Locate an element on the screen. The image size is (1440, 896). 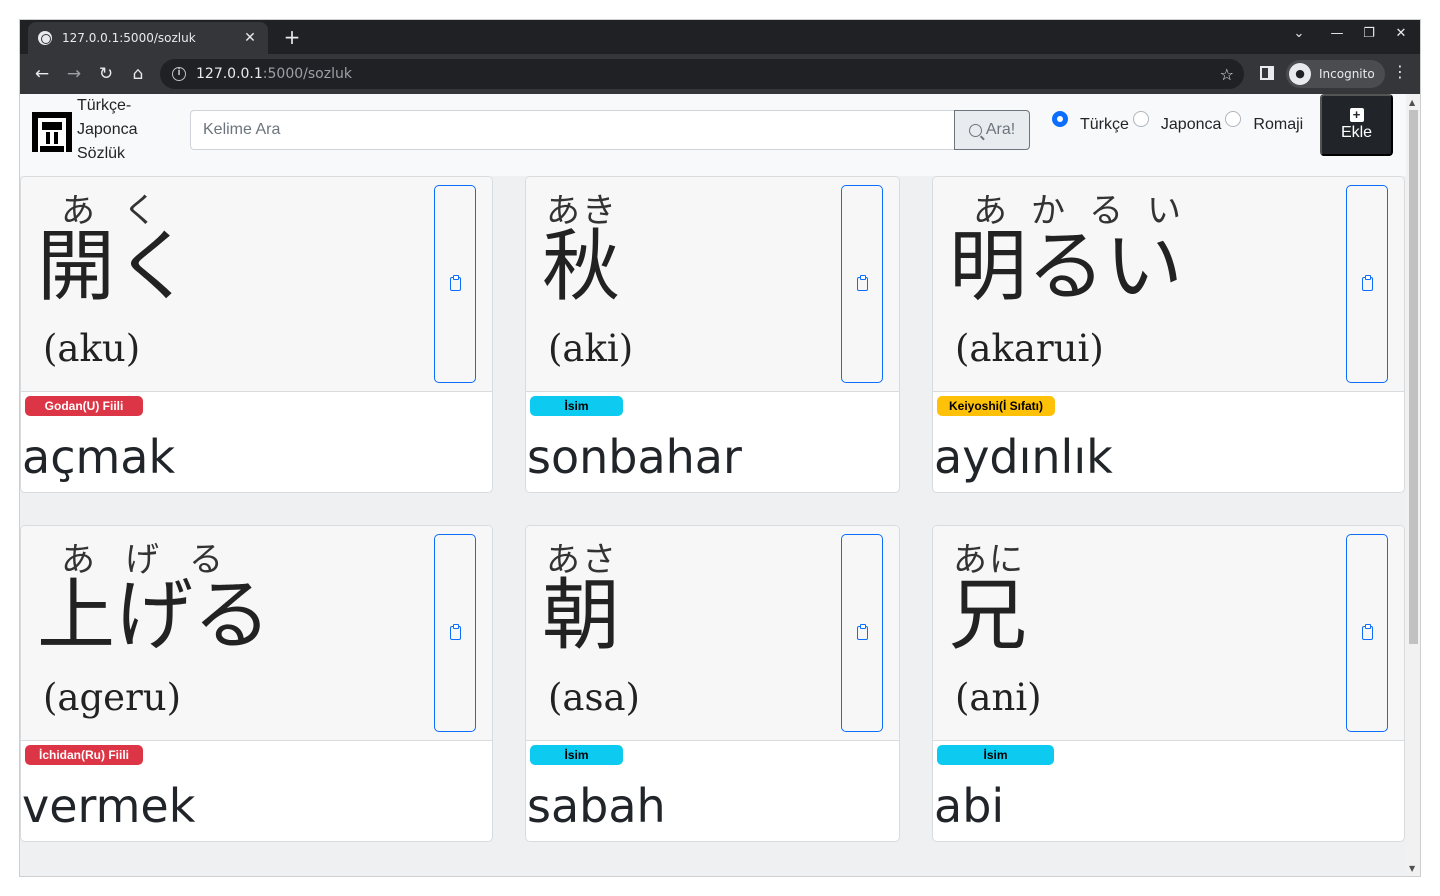
maximize-button: ❐ is located at coordinates (1369, 33).